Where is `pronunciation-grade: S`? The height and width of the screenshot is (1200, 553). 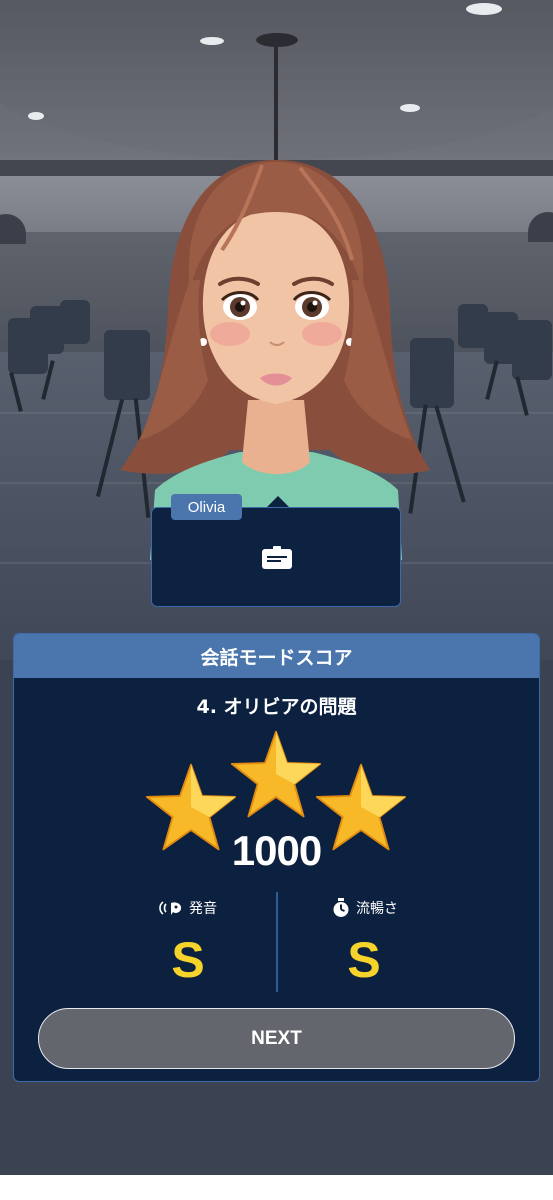
pronunciation-grade: S is located at coordinates (188, 960).